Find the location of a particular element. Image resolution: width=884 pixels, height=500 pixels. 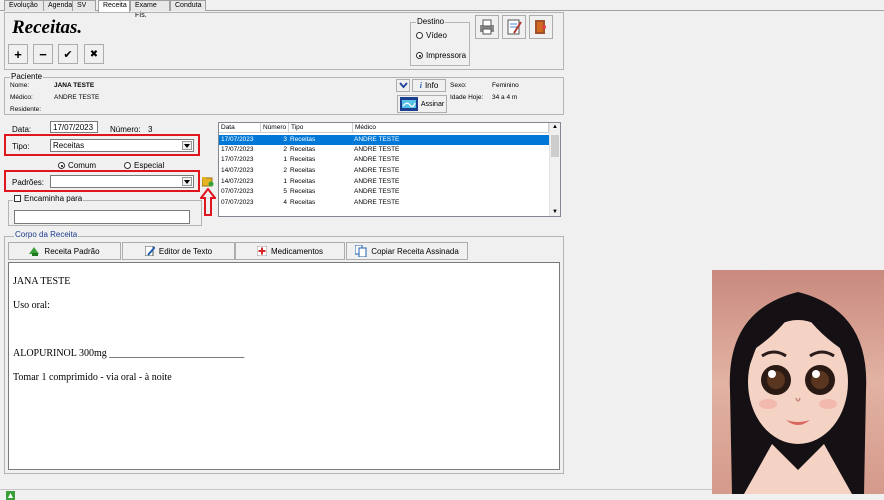

scroll-thumb is located at coordinates (555, 146).